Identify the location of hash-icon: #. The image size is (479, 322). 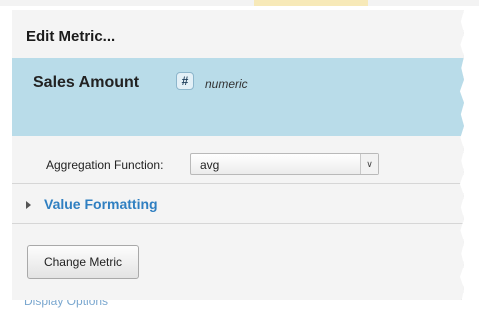
(185, 81).